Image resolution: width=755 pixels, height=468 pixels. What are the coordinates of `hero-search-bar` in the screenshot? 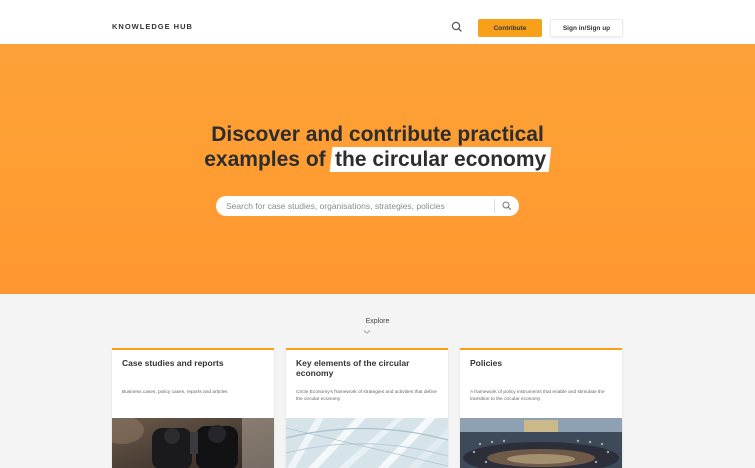 It's located at (367, 206).